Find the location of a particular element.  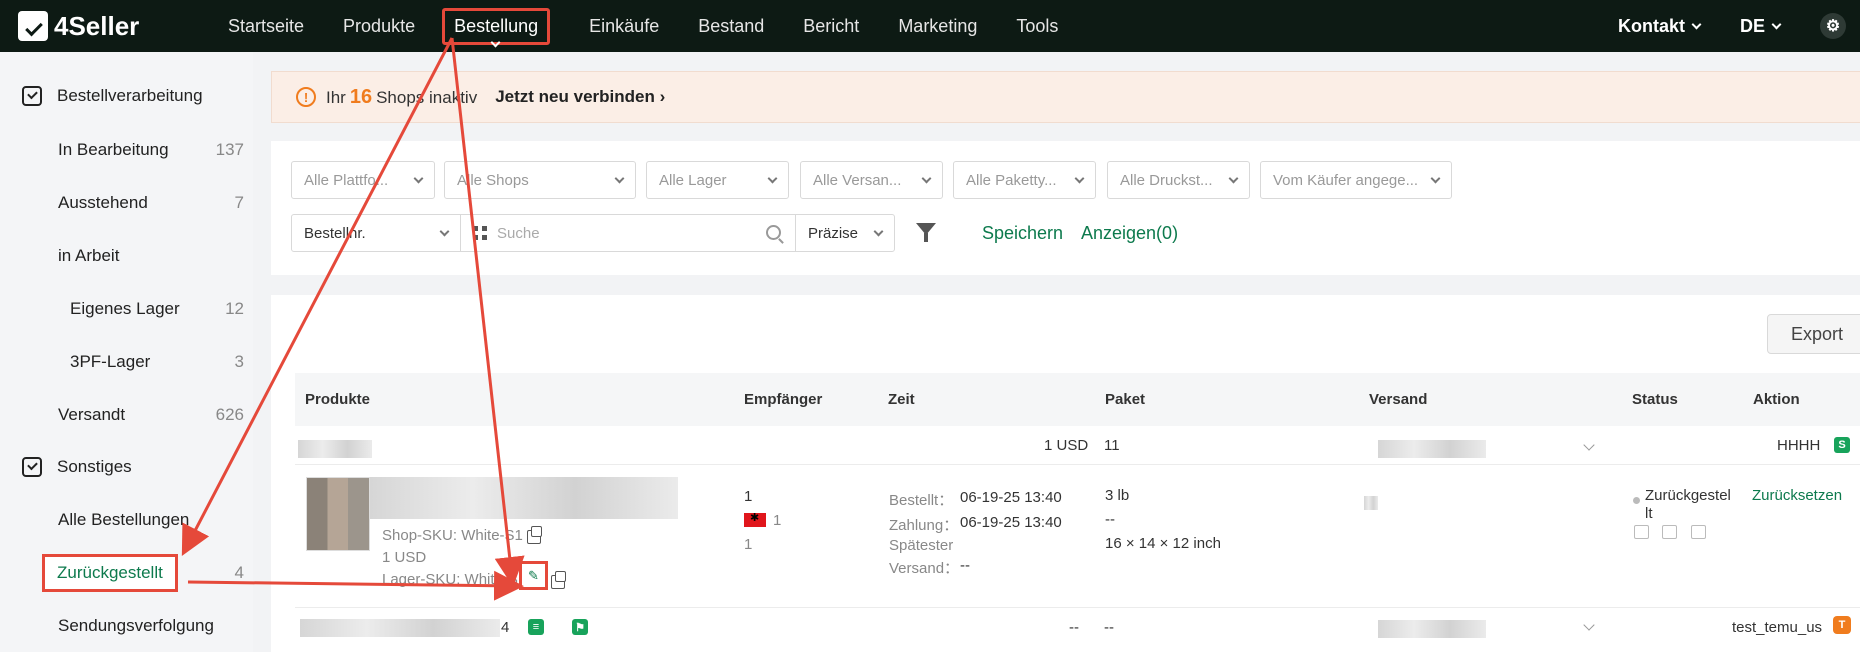

nav-einkaeufe: Einkäufe is located at coordinates (624, 26).